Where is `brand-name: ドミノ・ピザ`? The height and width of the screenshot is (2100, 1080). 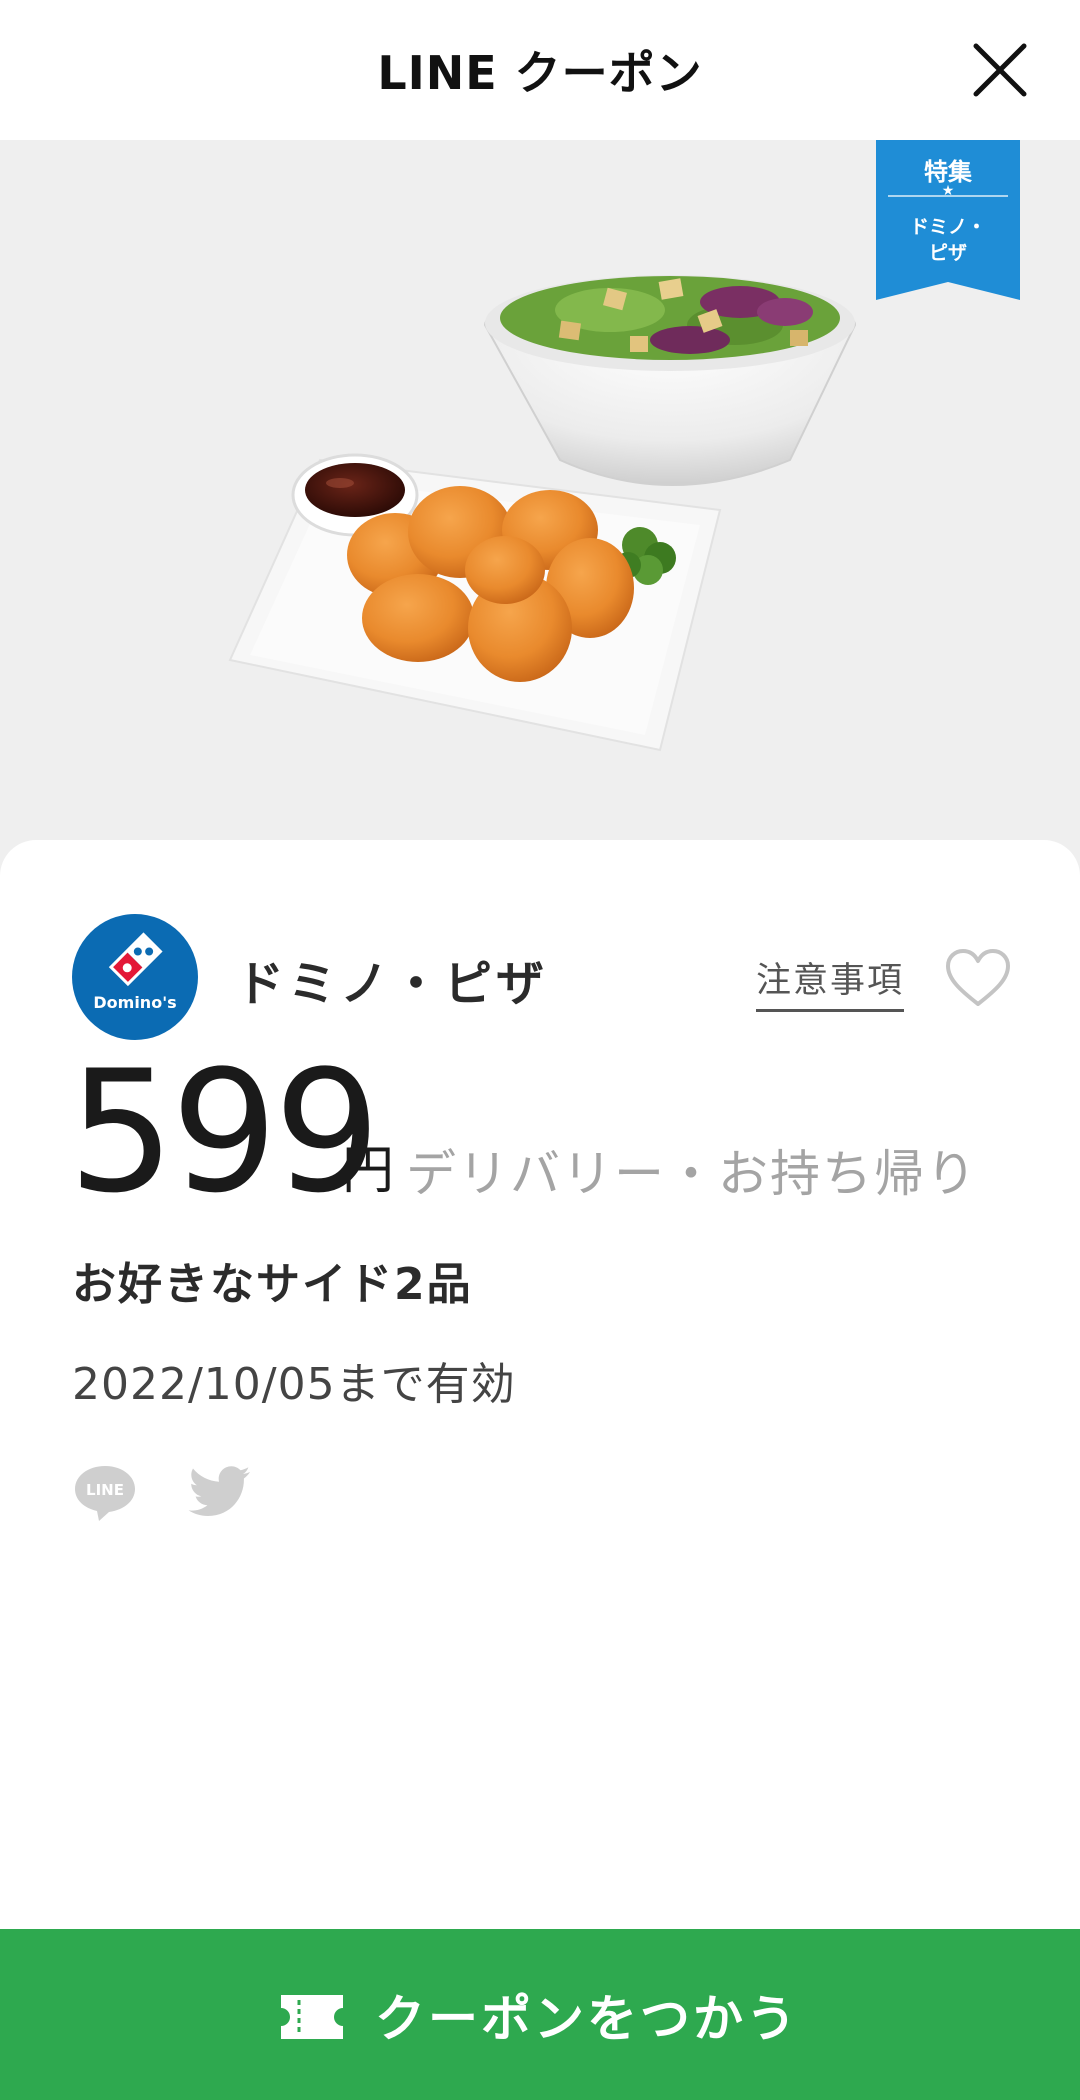 brand-name: ドミノ・ピザ is located at coordinates (392, 984).